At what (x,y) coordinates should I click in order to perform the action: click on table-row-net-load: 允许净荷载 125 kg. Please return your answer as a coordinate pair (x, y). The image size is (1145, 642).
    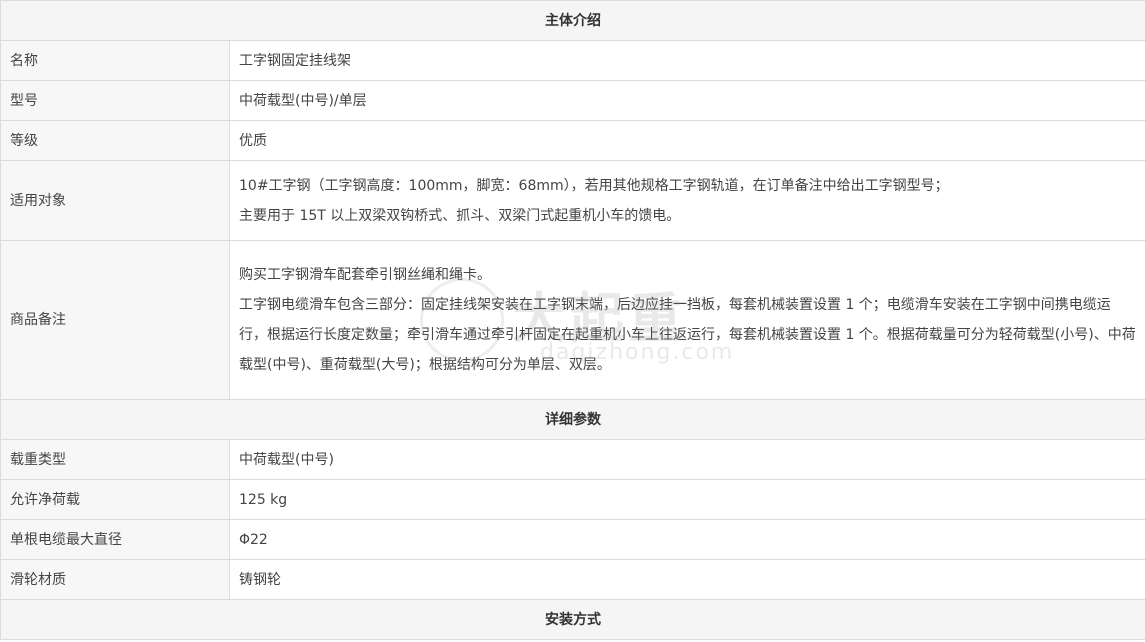
    Looking at the image, I should click on (572, 499).